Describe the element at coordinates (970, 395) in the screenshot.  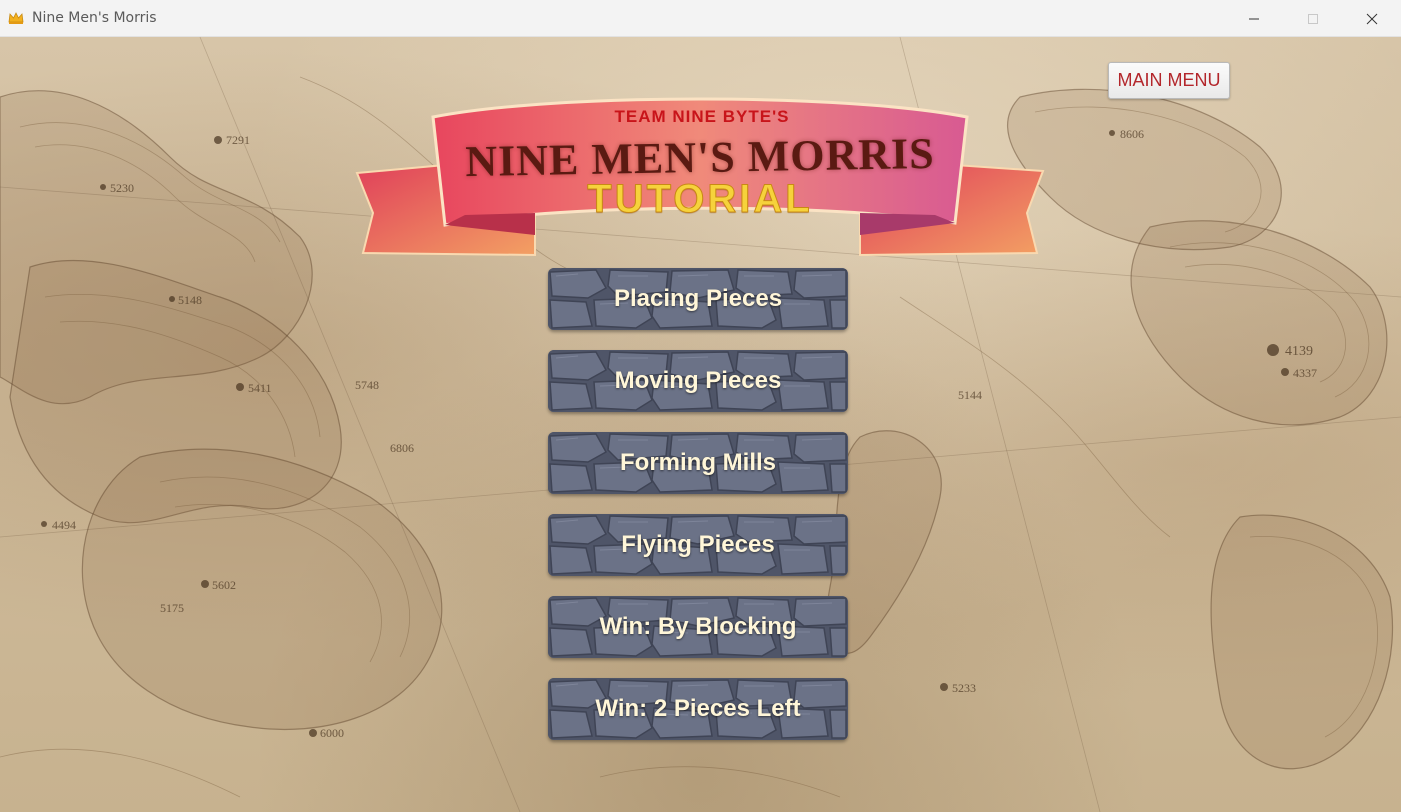
I see `map-label: 5144` at that location.